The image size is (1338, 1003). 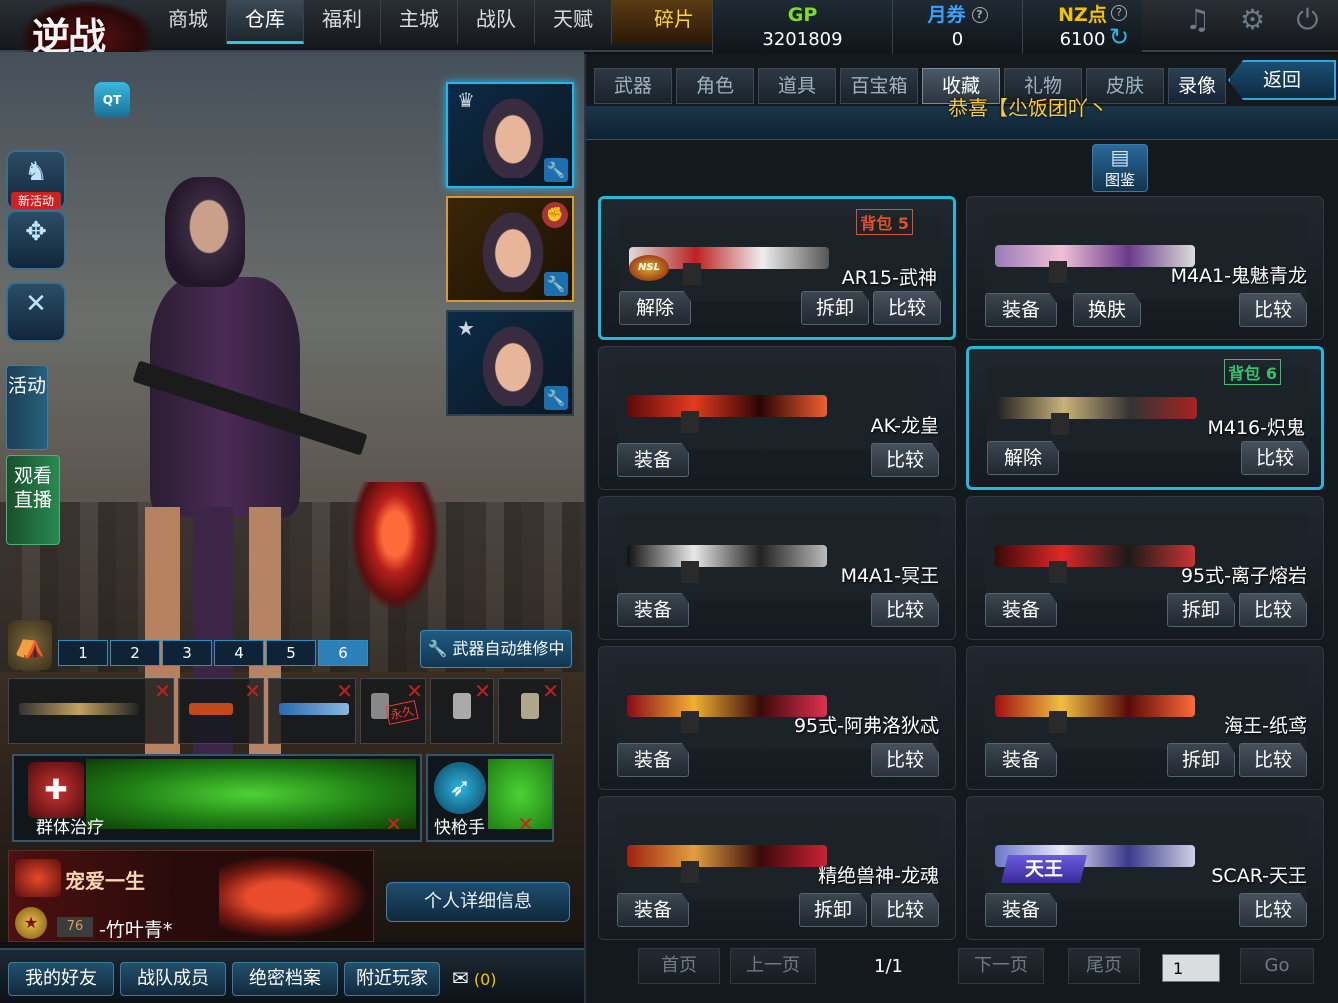 I want to click on weapon-card: 95式-离子熔岩 装备 拆卸 比较, so click(x=1145, y=568).